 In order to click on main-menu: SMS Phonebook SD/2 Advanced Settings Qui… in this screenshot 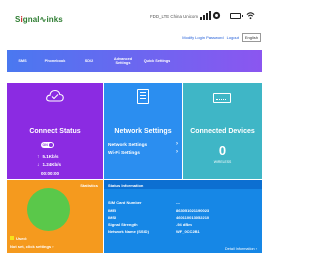, I will do `click(134, 61)`.